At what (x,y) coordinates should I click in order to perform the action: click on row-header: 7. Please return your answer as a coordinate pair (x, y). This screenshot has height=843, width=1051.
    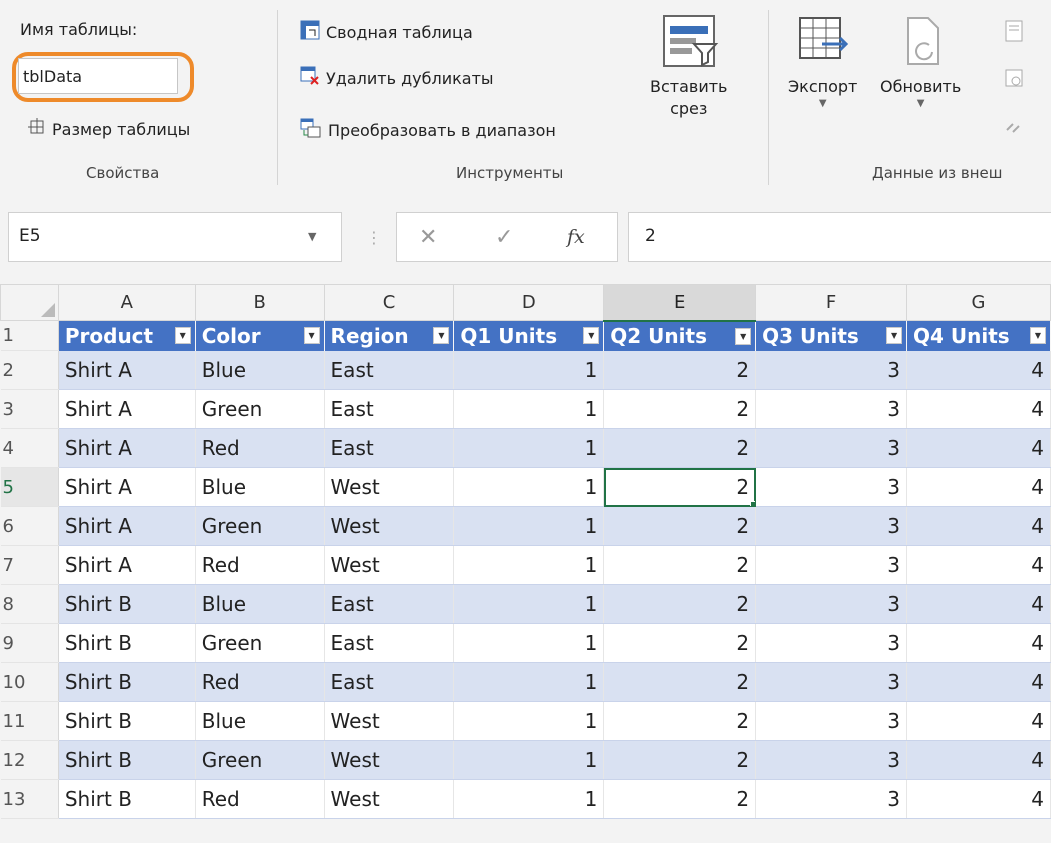
    Looking at the image, I should click on (29, 565).